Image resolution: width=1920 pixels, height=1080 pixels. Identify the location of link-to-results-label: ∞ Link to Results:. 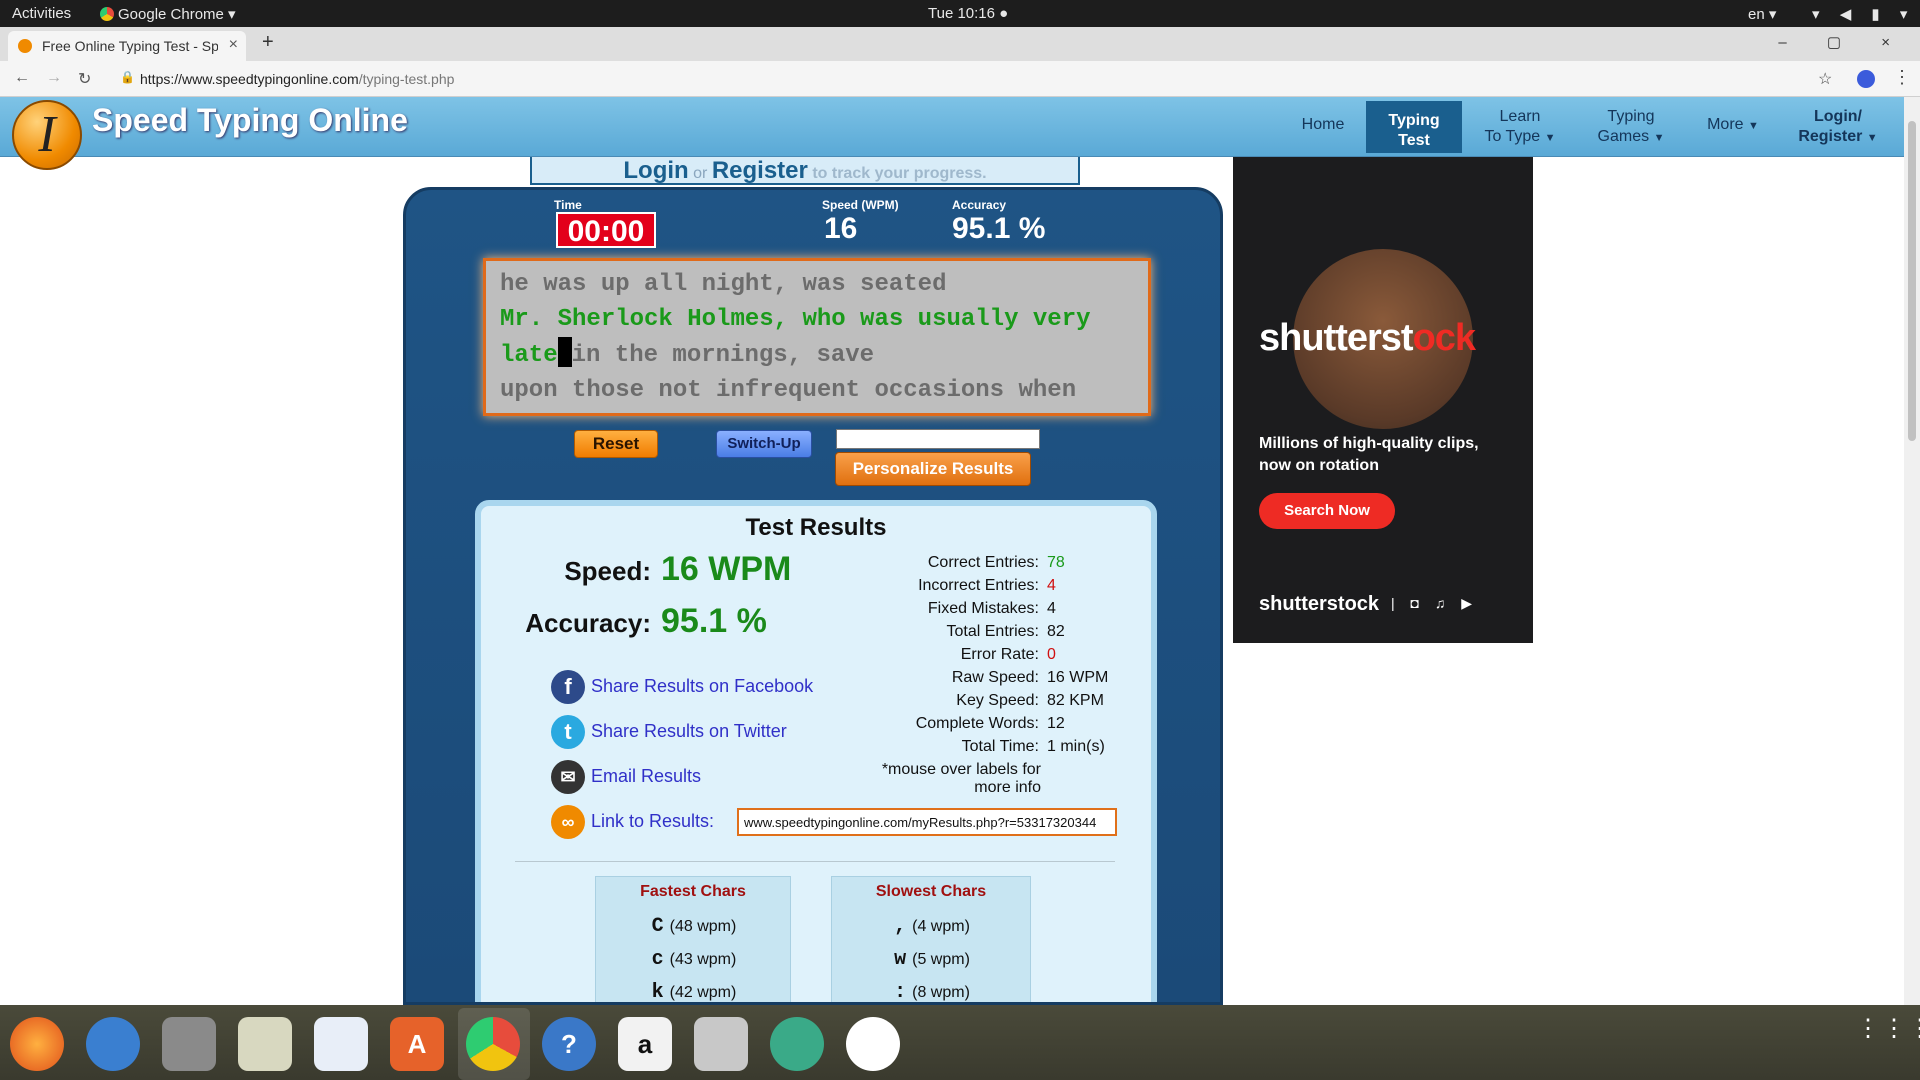
(632, 822).